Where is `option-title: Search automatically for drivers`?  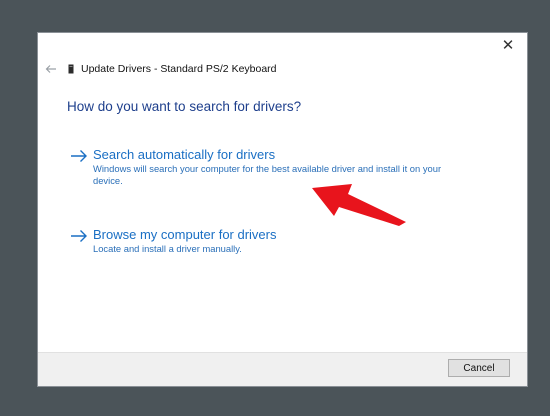
option-title: Search automatically for drivers is located at coordinates (184, 155).